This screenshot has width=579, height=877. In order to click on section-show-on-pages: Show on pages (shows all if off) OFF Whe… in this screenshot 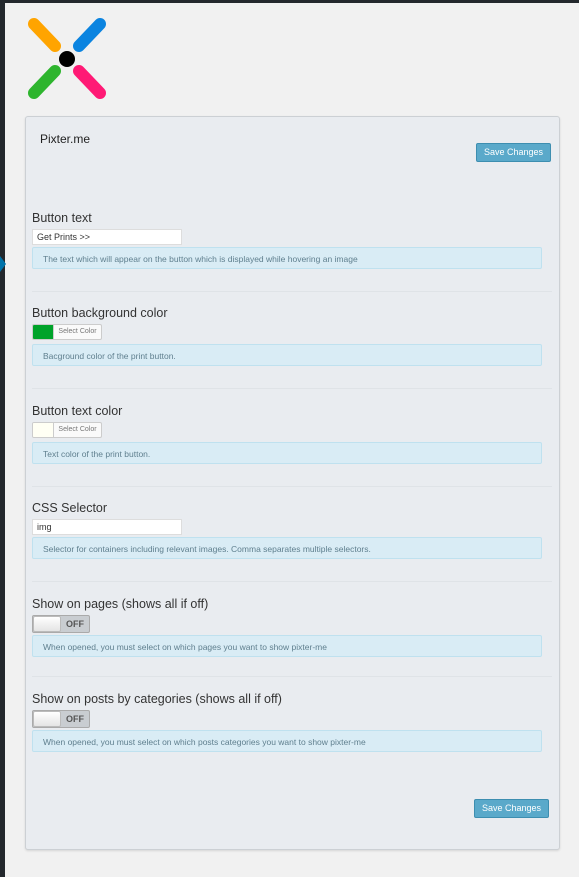, I will do `click(292, 626)`.